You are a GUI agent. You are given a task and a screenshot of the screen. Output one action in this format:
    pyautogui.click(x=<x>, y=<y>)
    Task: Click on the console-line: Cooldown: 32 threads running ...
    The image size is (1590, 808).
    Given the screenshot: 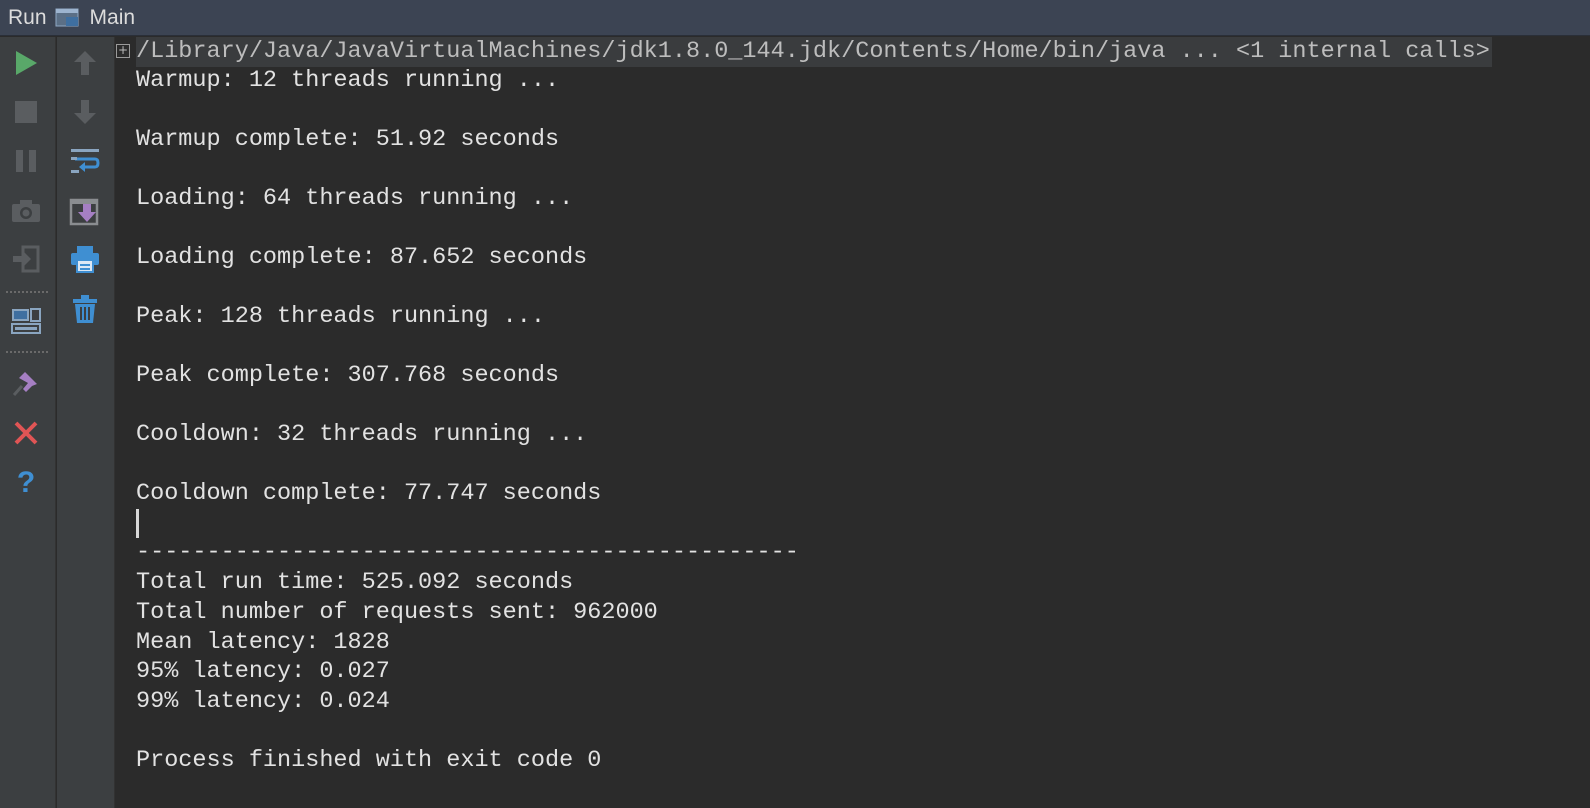 What is the action you would take?
    pyautogui.click(x=362, y=434)
    